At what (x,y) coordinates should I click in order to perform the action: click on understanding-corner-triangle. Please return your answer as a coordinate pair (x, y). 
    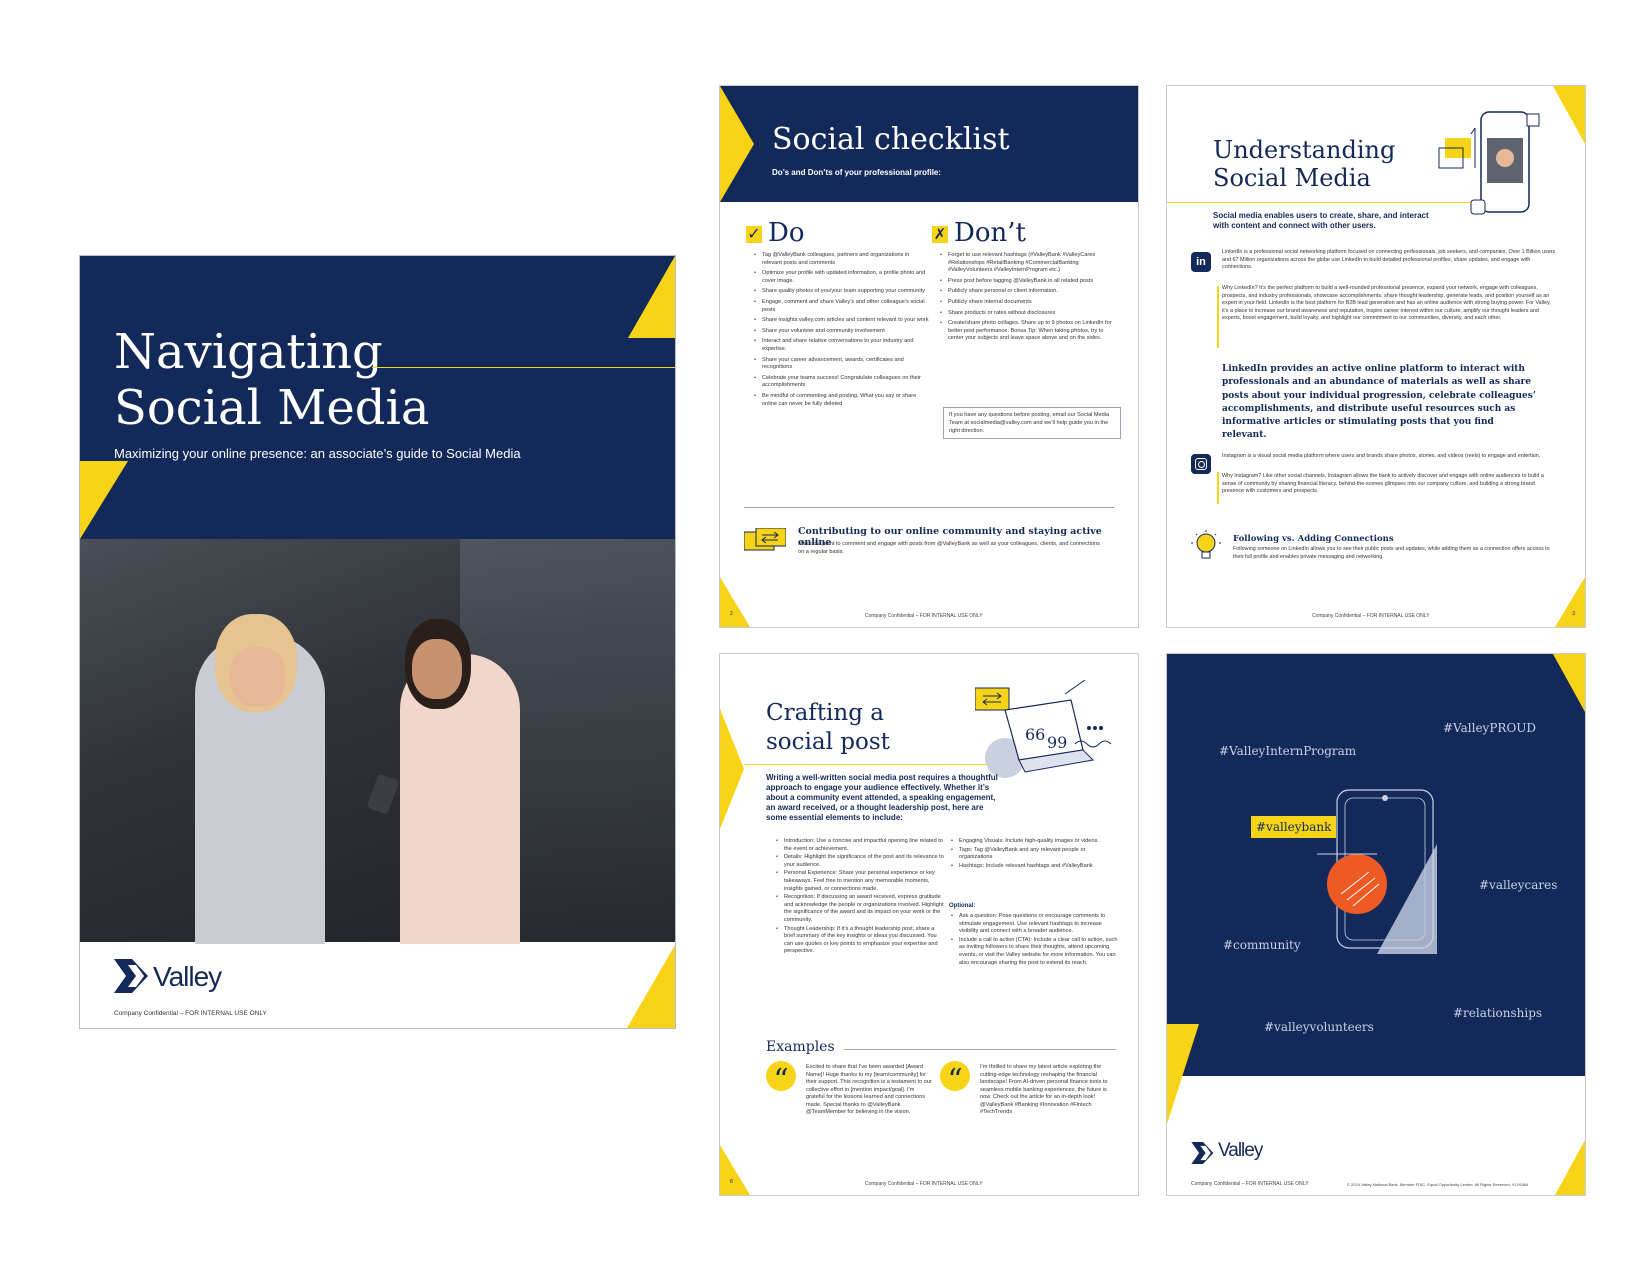
    Looking at the image, I should click on (1569, 115).